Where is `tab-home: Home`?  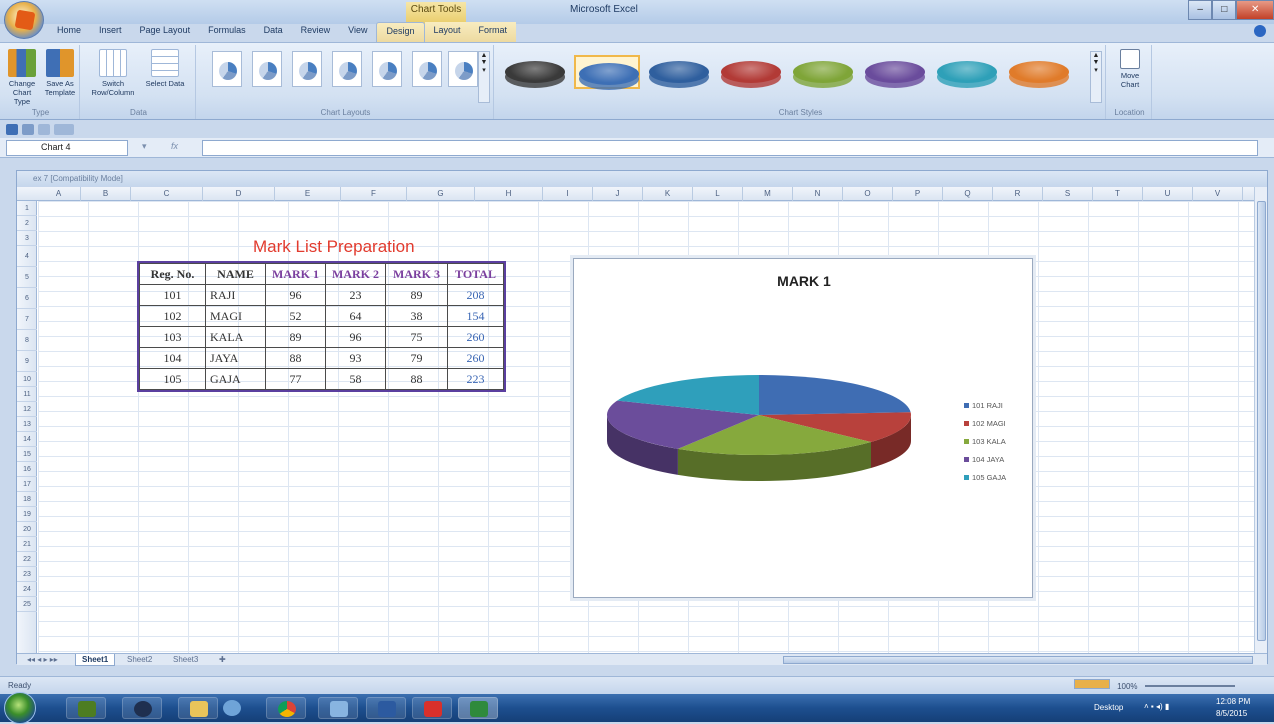
tab-home: Home is located at coordinates (69, 32).